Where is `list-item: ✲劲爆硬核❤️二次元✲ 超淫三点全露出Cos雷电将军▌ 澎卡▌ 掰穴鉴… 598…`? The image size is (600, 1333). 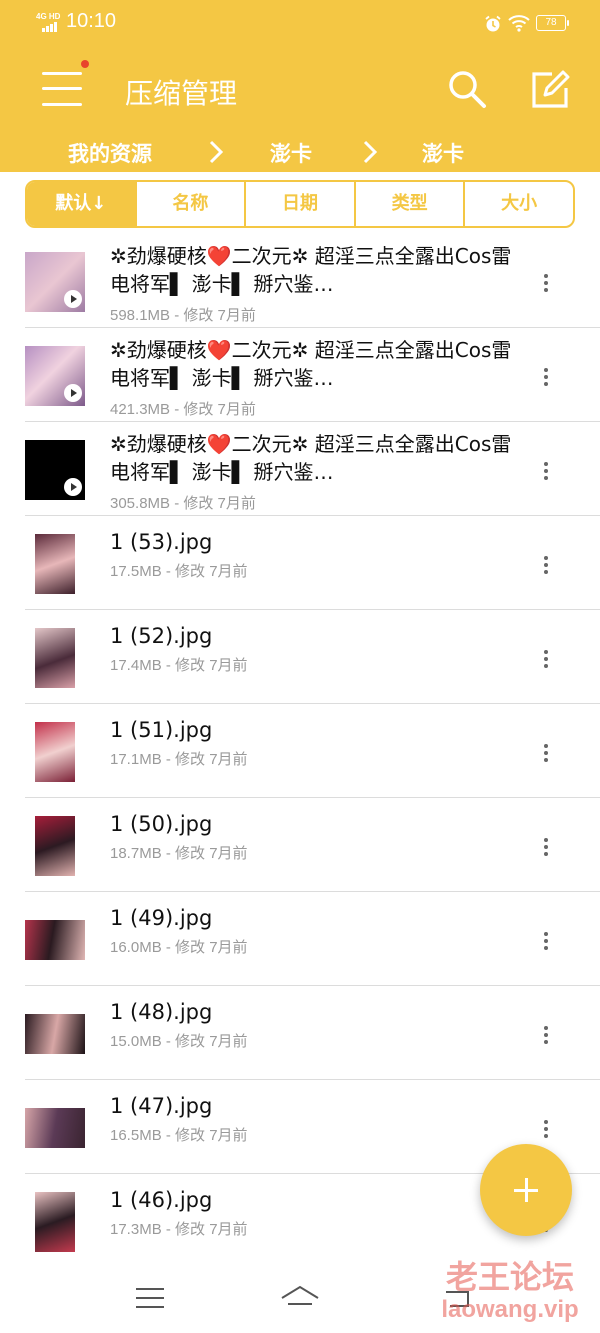 list-item: ✲劲爆硬核❤️二次元✲ 超淫三点全露出Cos雷电将军▌ 澎卡▌ 掰穴鉴… 598… is located at coordinates (300, 281).